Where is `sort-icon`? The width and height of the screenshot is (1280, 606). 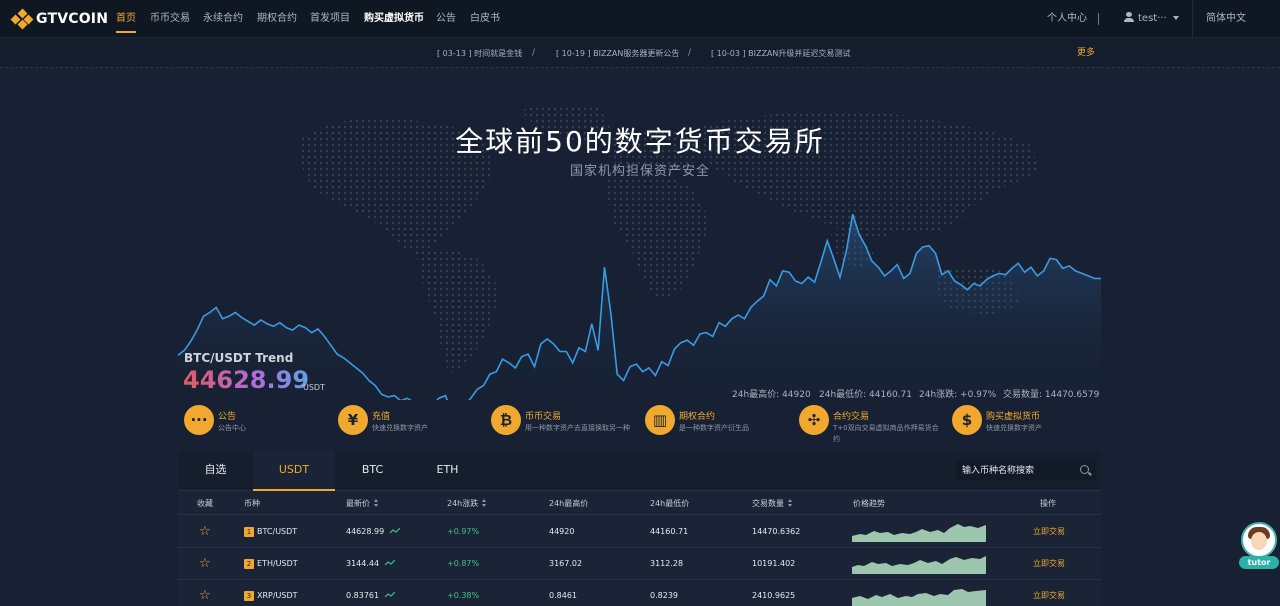
sort-icon is located at coordinates (790, 503).